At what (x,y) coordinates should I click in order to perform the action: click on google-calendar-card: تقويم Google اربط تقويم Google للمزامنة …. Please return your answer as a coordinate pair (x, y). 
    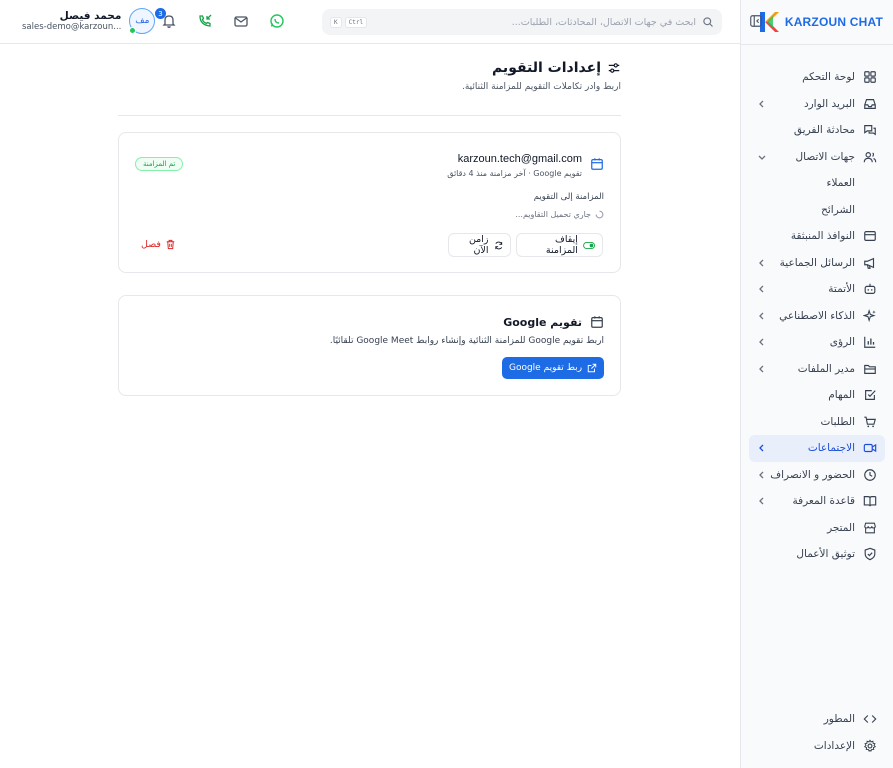
    Looking at the image, I should click on (369, 345).